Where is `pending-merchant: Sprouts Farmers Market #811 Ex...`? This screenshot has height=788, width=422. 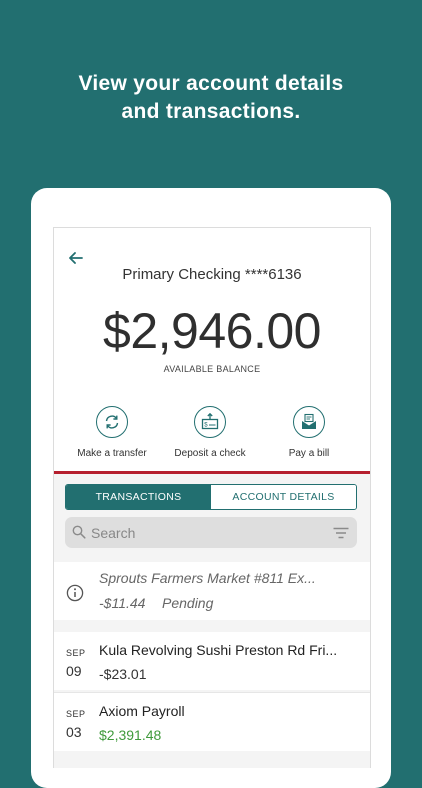 pending-merchant: Sprouts Farmers Market #811 Ex... is located at coordinates (207, 578).